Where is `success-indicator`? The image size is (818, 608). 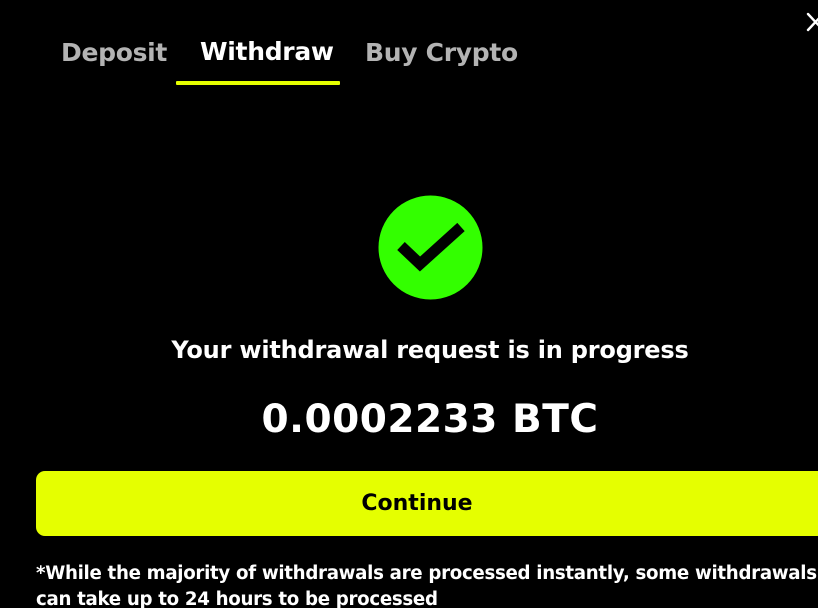
success-indicator is located at coordinates (430, 247).